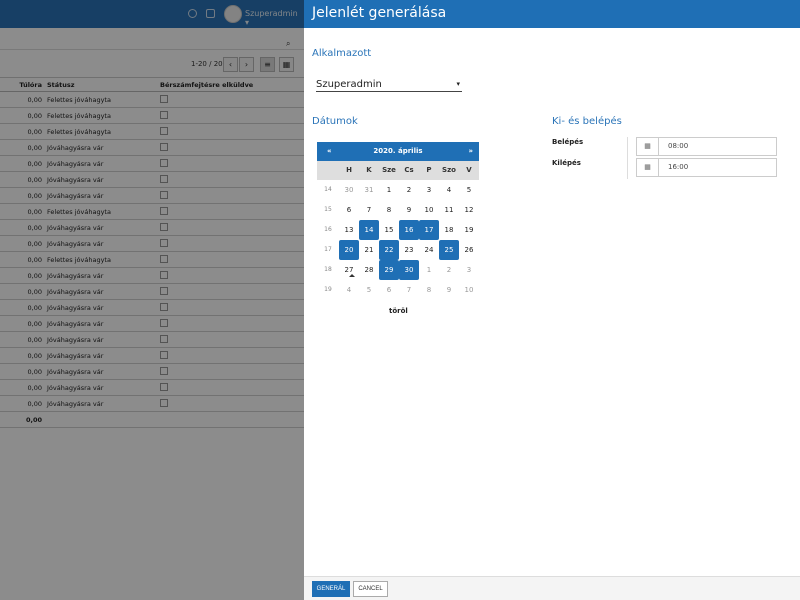 The height and width of the screenshot is (600, 800). I want to click on calendar-week: 18 27 28 29 30 1 2 3, so click(398, 270).